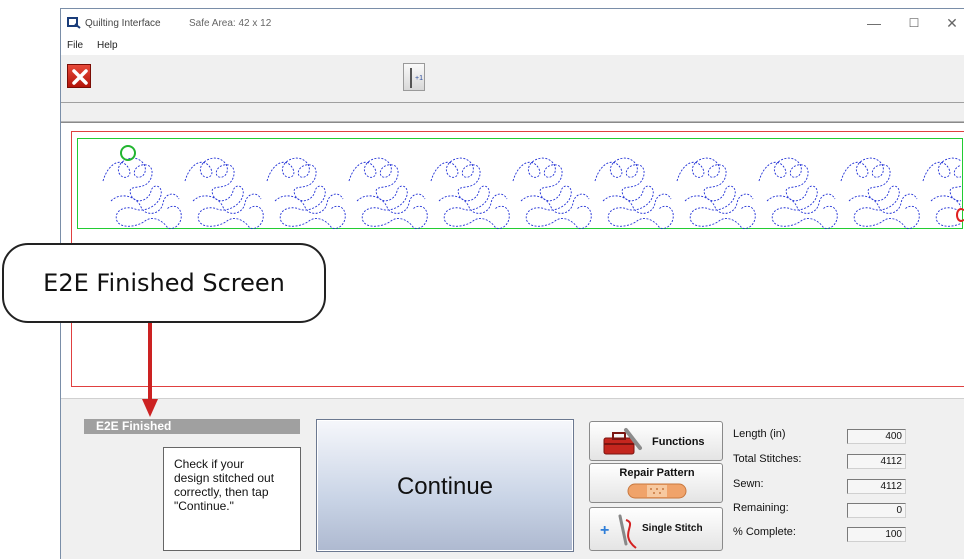 The width and height of the screenshot is (964, 559). Describe the element at coordinates (622, 441) in the screenshot. I see `toolbox-icon` at that location.